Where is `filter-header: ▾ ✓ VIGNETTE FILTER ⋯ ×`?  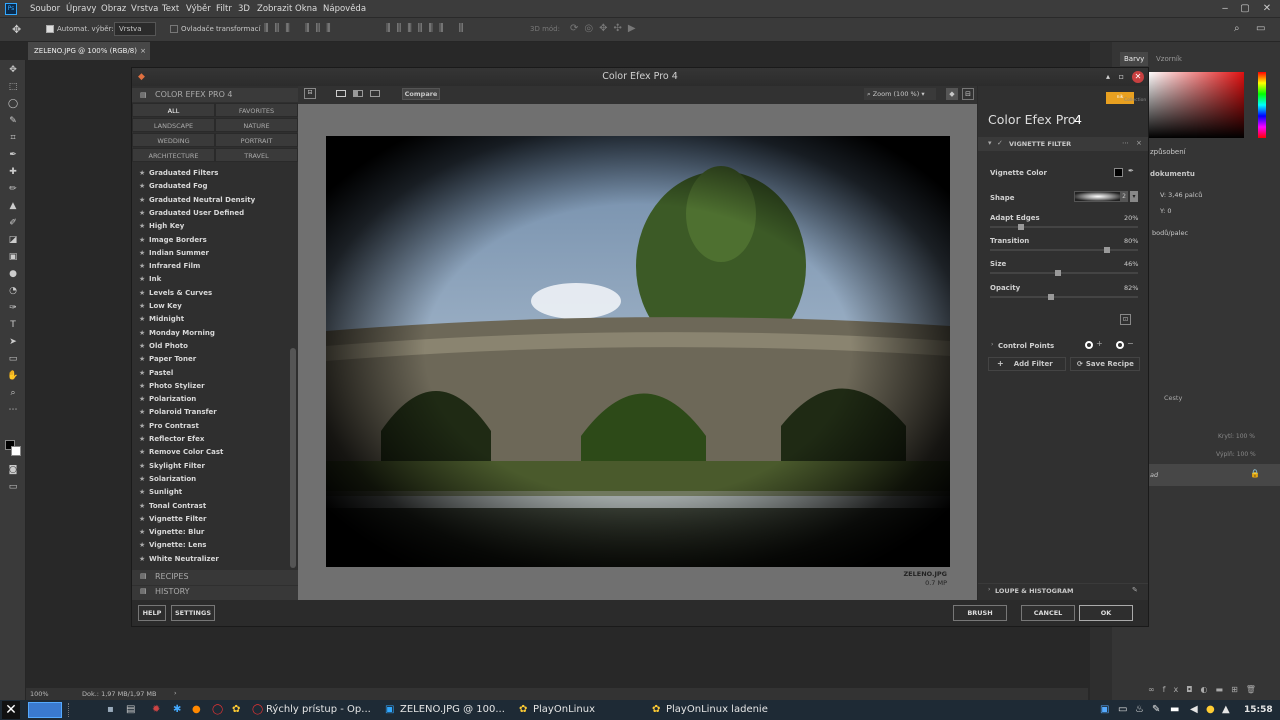 filter-header: ▾ ✓ VIGNETTE FILTER ⋯ × is located at coordinates (1063, 144).